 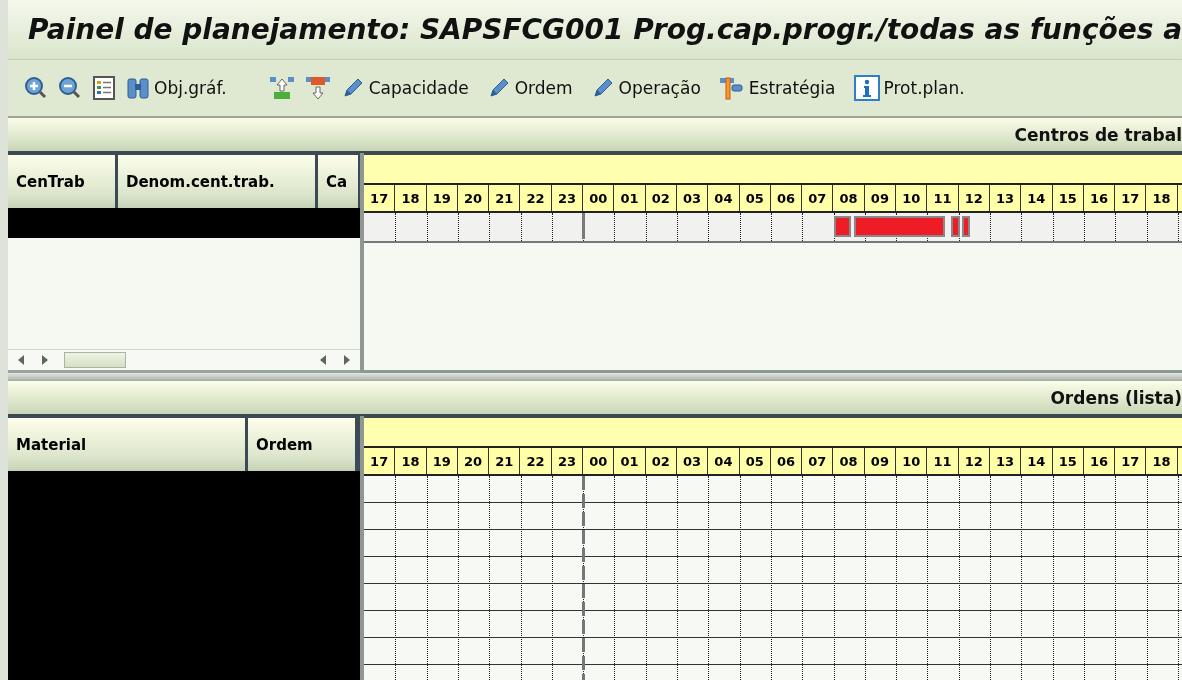 I want to click on toolbar-button: Ordem, so click(x=529, y=88).